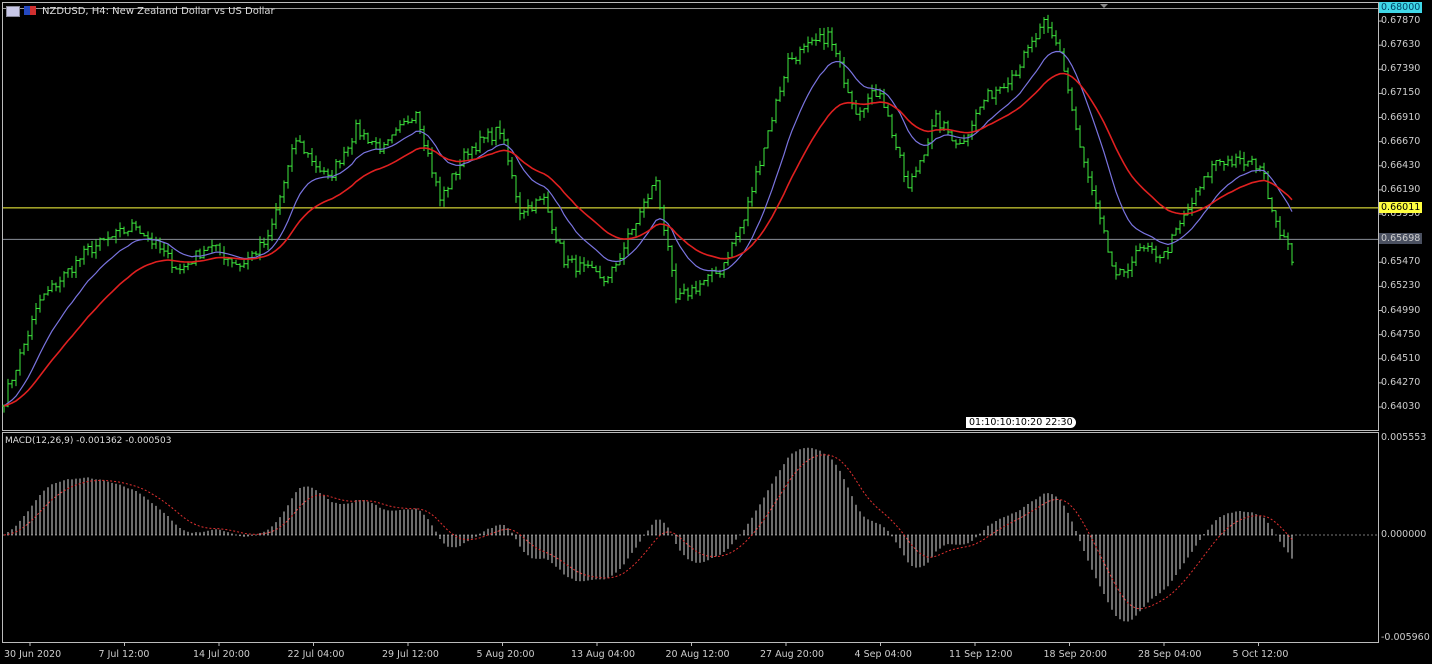  What do you see at coordinates (13, 11) in the screenshot?
I see `chart-window-icon` at bounding box center [13, 11].